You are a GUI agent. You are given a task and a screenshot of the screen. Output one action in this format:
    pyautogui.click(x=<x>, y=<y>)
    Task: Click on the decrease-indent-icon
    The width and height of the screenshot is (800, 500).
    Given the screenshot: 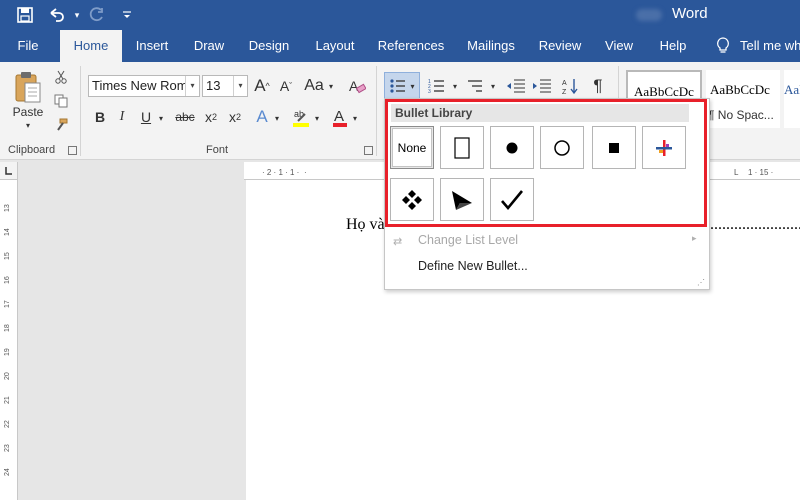 What is the action you would take?
    pyautogui.click(x=516, y=86)
    